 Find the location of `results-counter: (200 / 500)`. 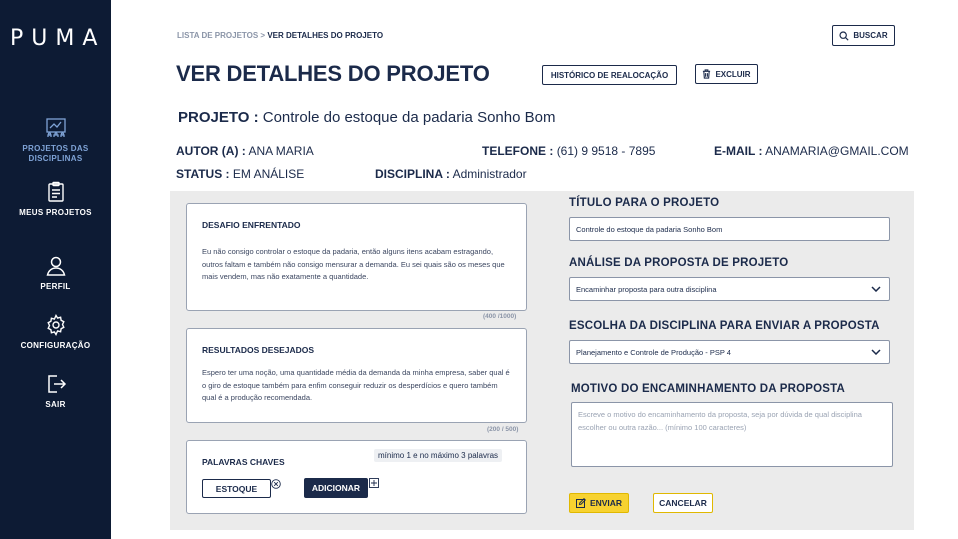

results-counter: (200 / 500) is located at coordinates (503, 429).